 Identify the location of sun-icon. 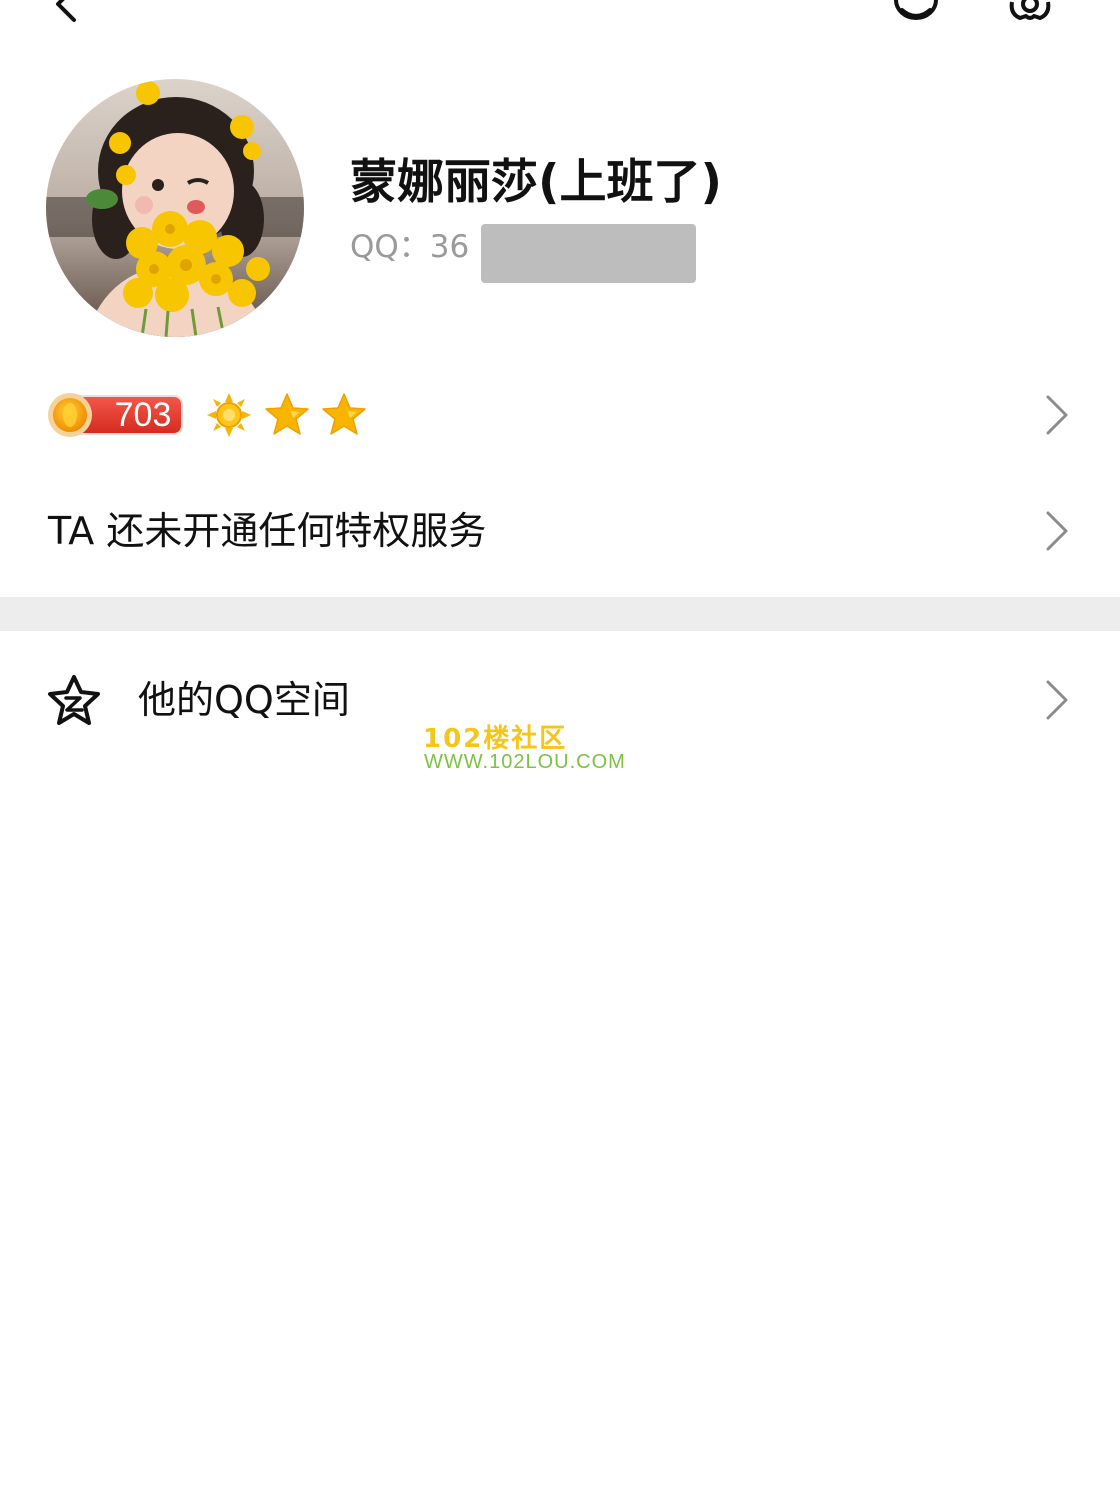
(229, 415).